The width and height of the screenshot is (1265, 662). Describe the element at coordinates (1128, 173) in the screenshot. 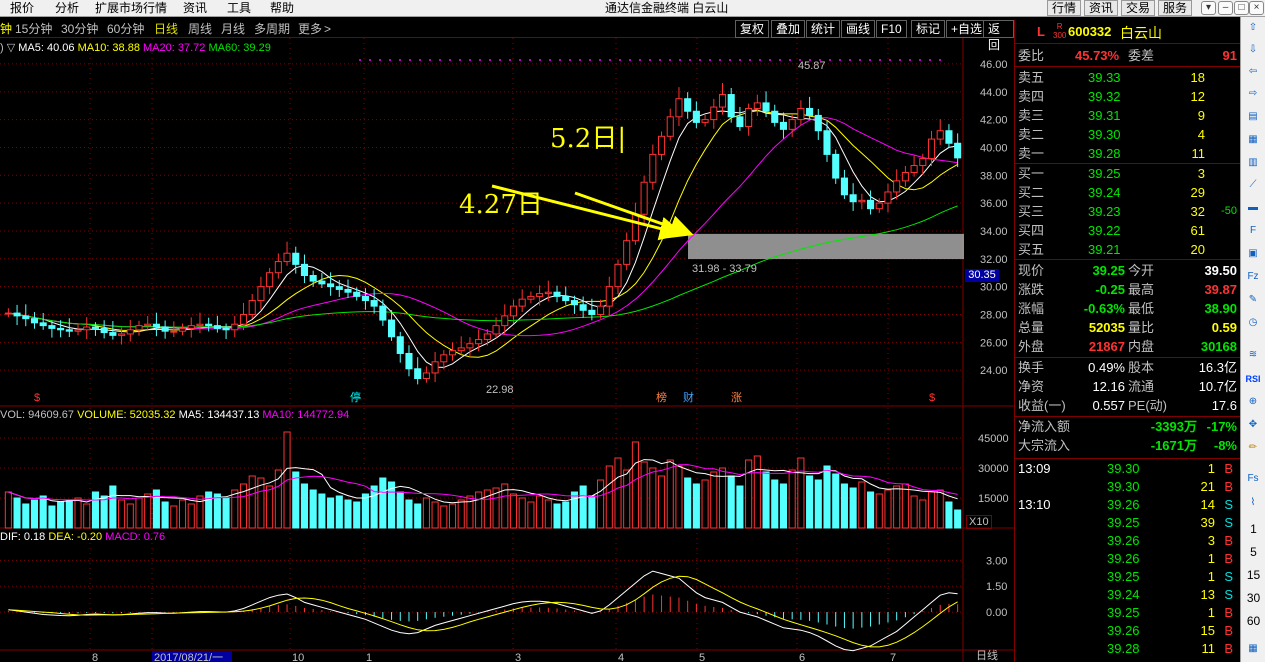

I see `bid-row: 买一 39.25 3` at that location.